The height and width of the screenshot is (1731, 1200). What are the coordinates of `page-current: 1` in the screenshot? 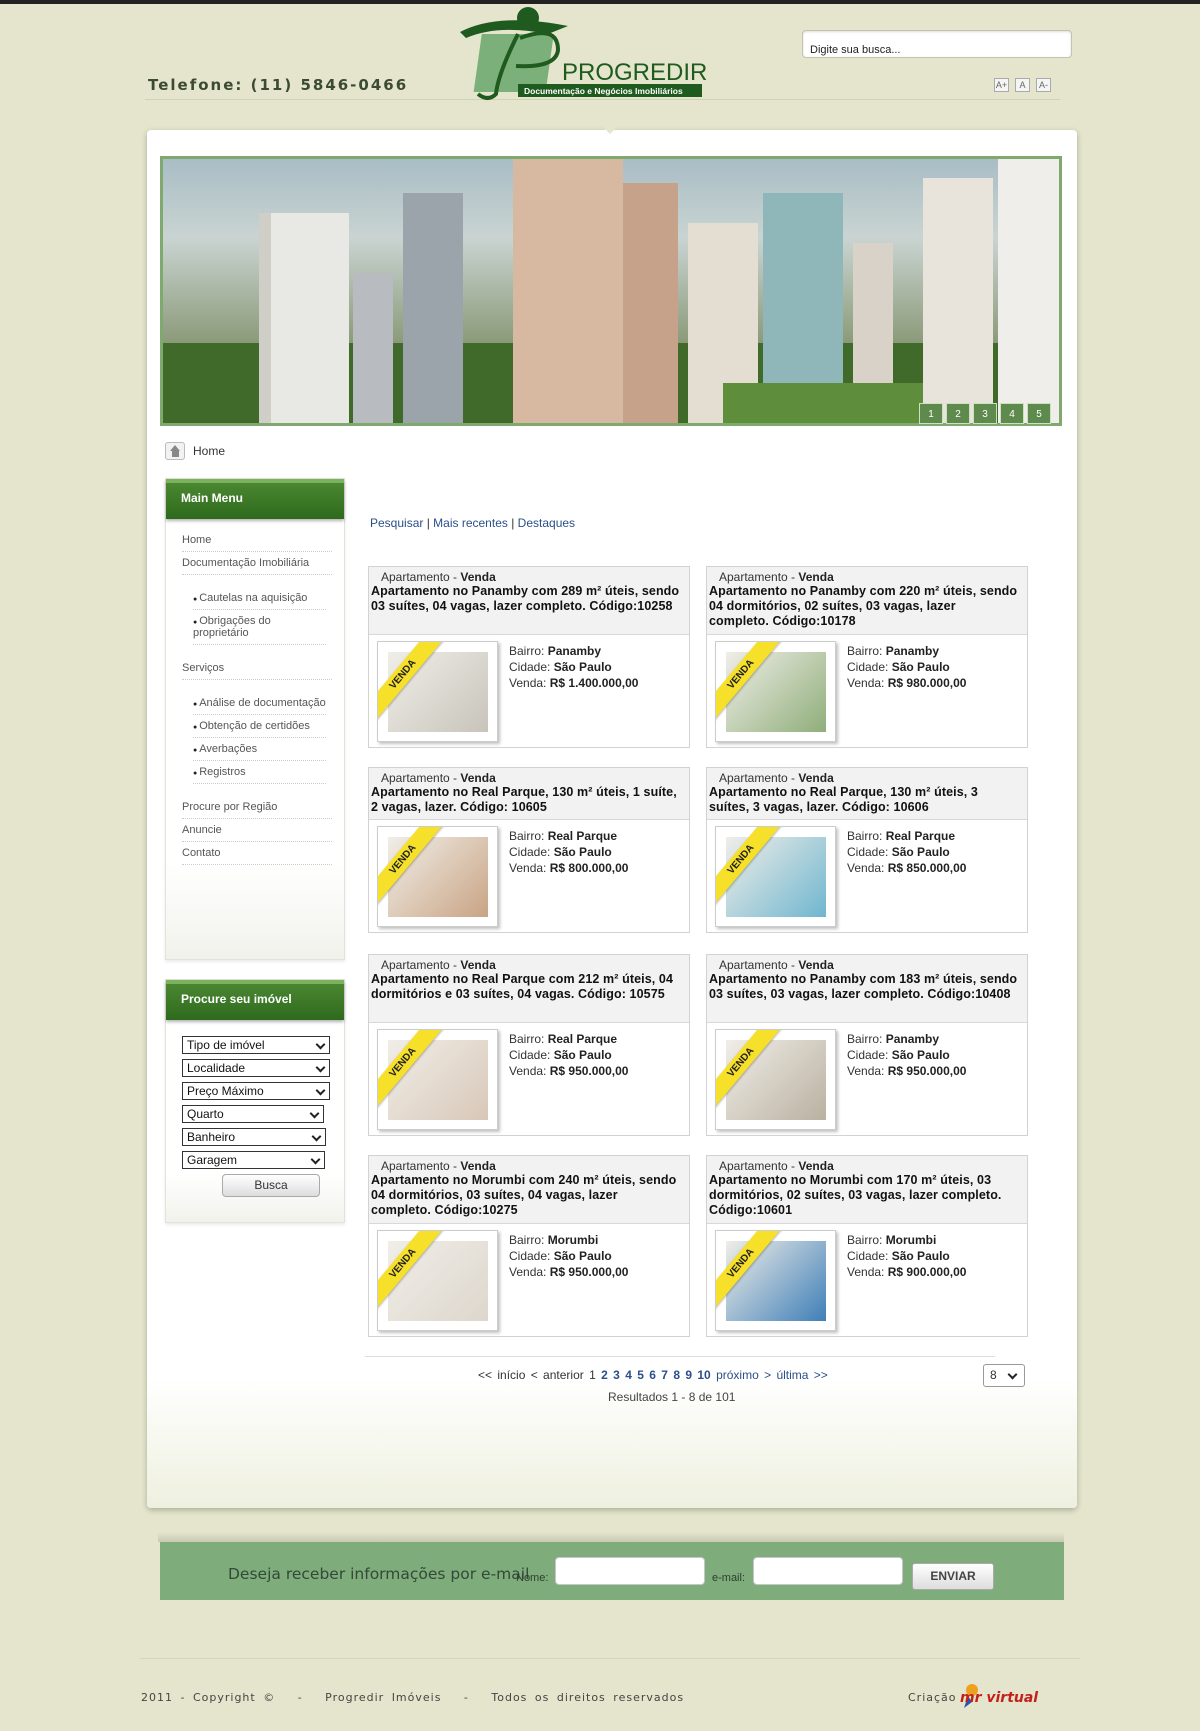 It's located at (592, 1375).